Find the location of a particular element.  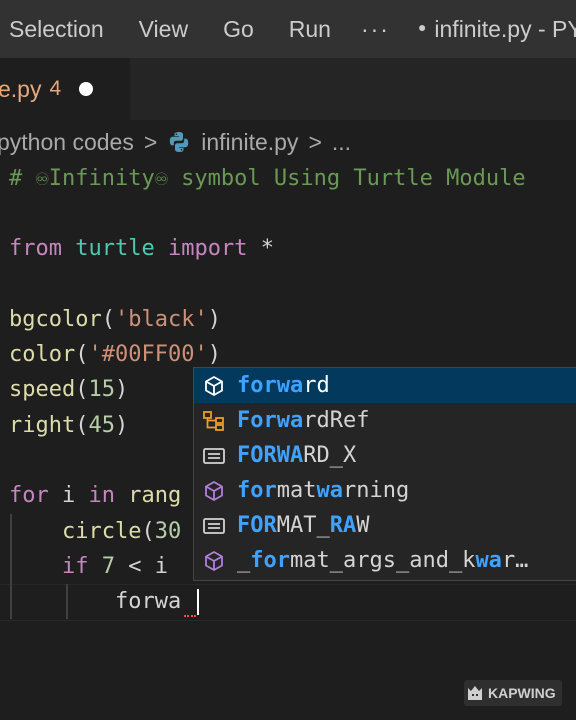

suggestion-label: mat is located at coordinates (296, 490).